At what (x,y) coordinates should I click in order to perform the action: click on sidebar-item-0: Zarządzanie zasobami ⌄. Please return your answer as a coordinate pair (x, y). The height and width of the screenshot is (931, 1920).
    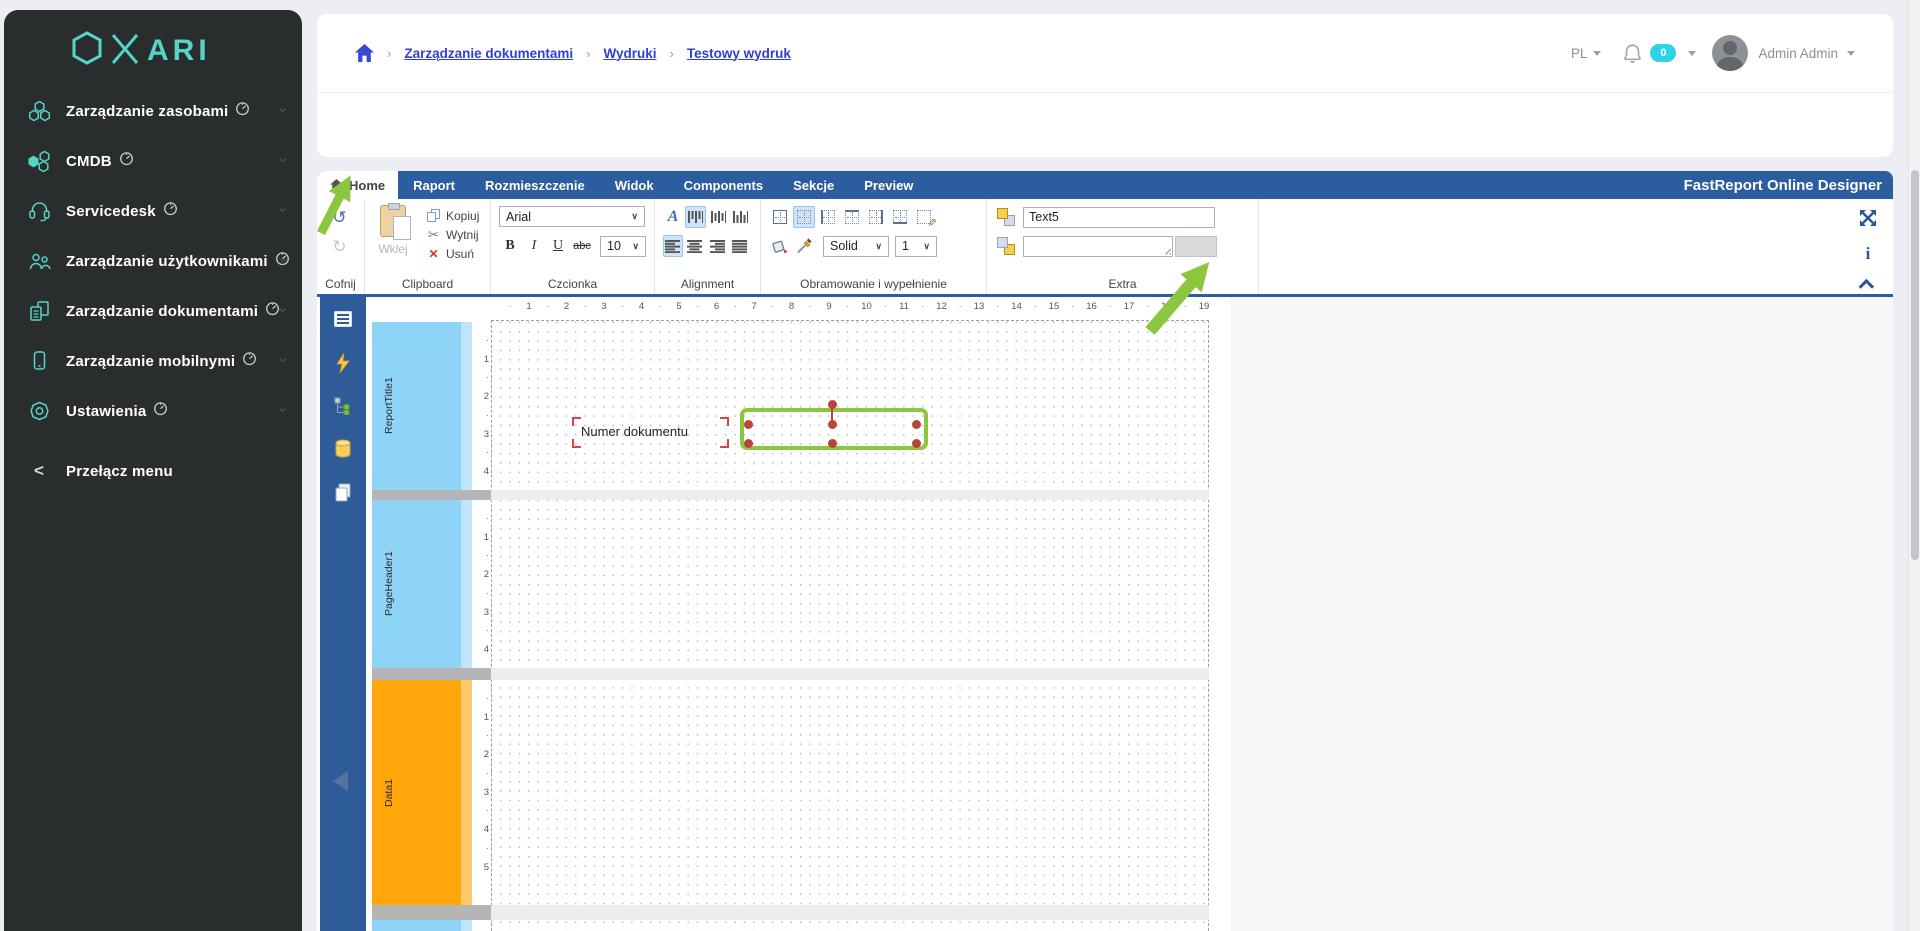
    Looking at the image, I should click on (153, 111).